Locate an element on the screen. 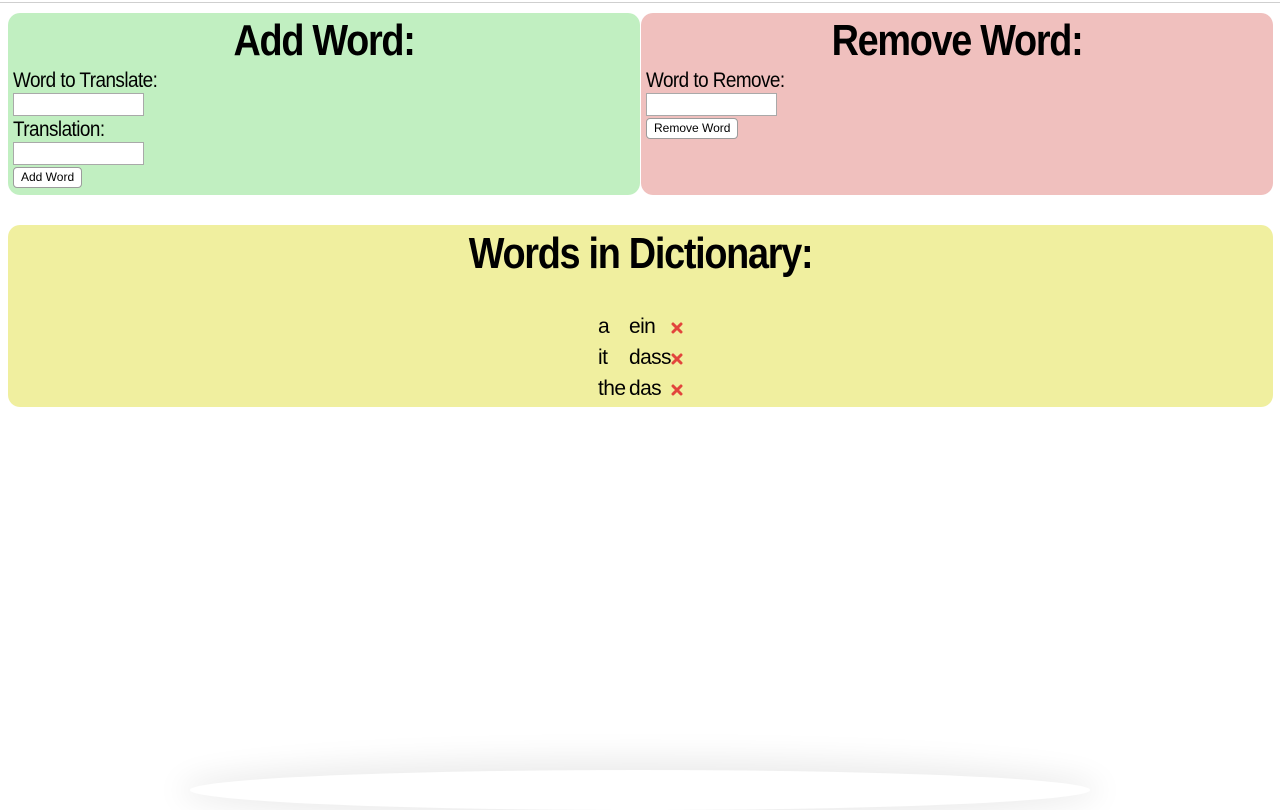  dictionary-translation: ein is located at coordinates (642, 326).